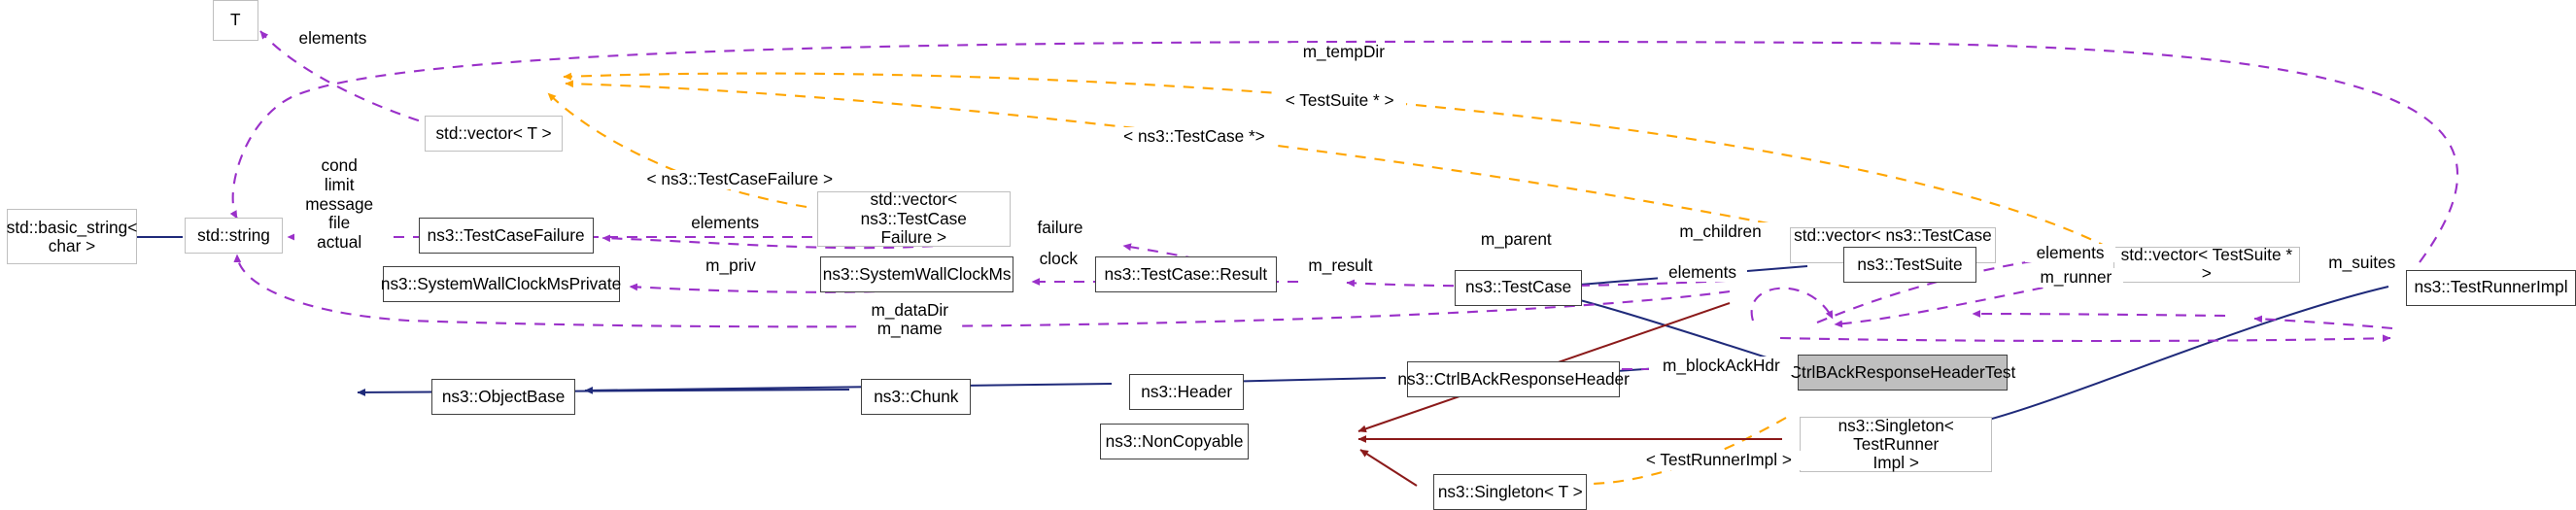 Image resolution: width=2576 pixels, height=510 pixels. What do you see at coordinates (1718, 460) in the screenshot?
I see `edge-label-testrunnerimpl-tmpl: < TestRunnerImpl >` at bounding box center [1718, 460].